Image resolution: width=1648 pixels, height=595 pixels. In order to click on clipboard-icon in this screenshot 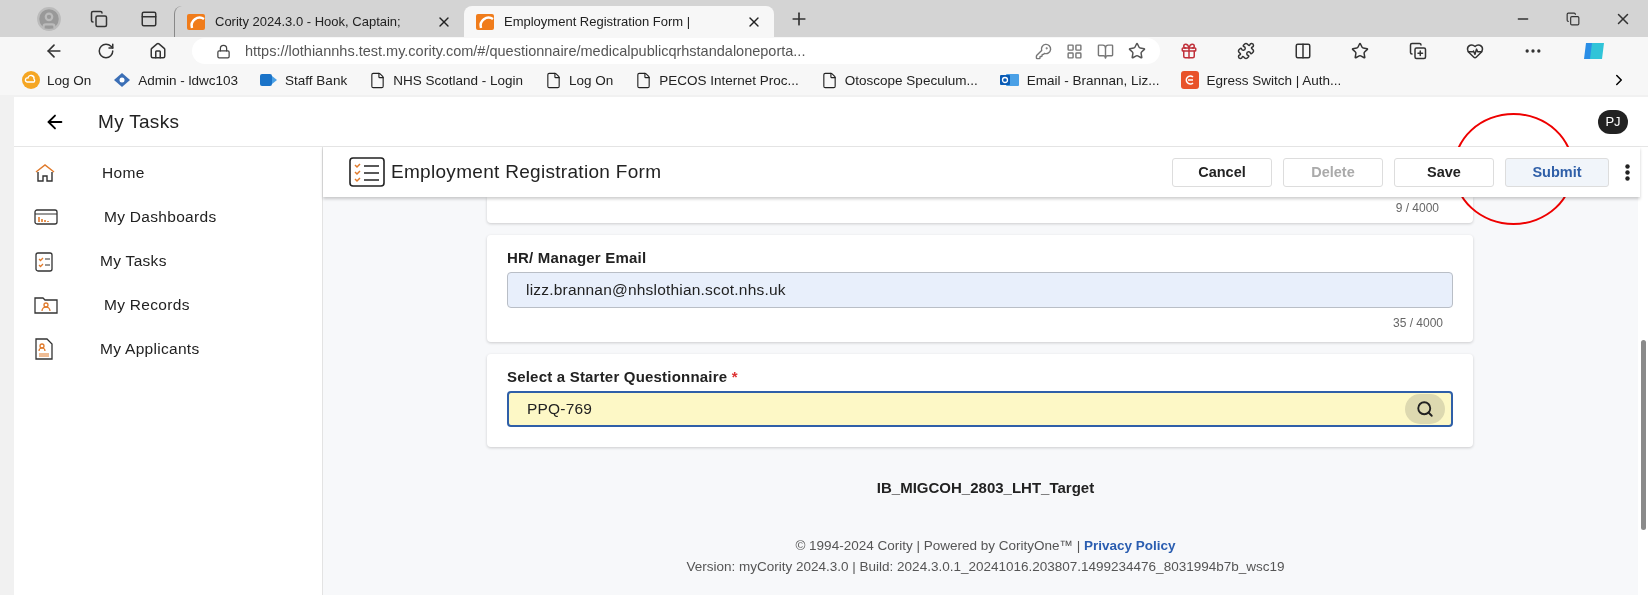, I will do `click(44, 261)`.